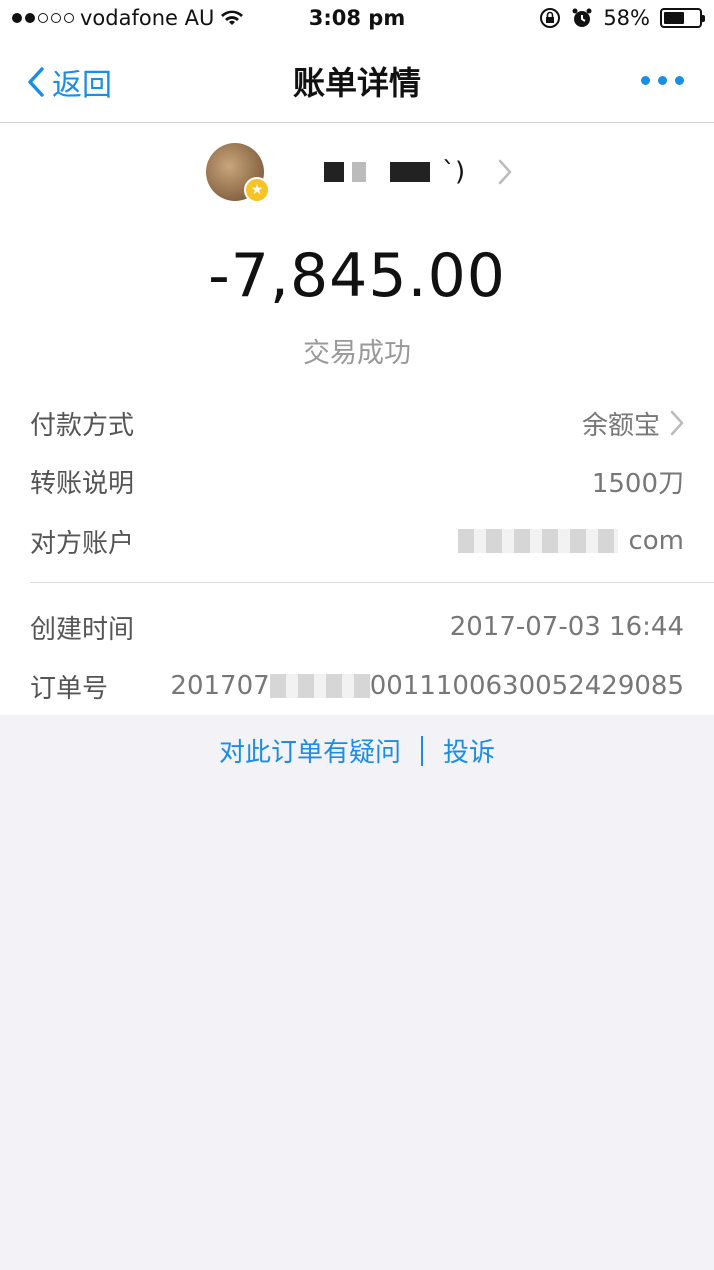 Image resolution: width=714 pixels, height=1270 pixels. I want to click on footer-links: 对此订单有疑问 投诉, so click(357, 750).